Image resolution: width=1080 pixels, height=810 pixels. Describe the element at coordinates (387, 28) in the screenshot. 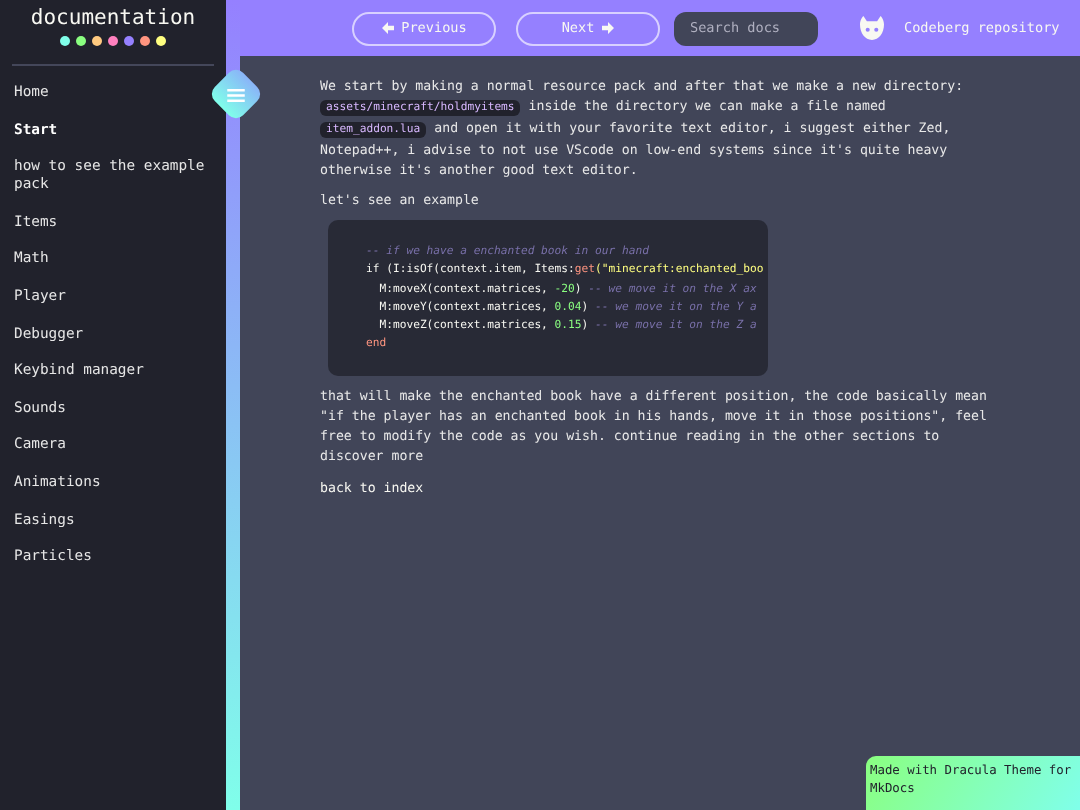

I see `arrow-left-icon` at that location.